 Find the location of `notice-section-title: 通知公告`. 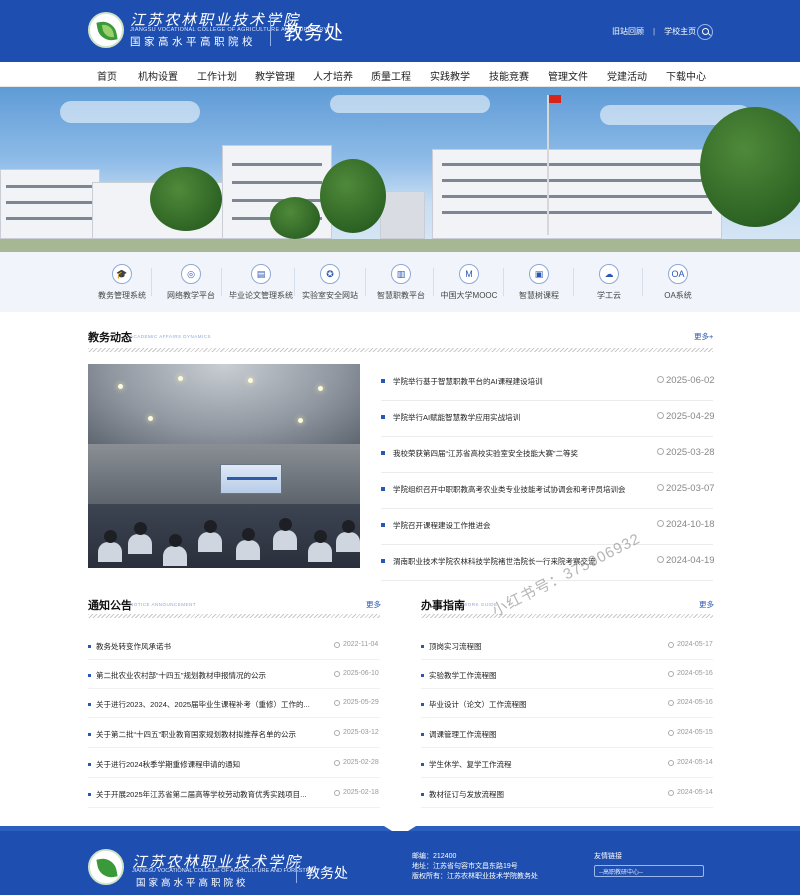

notice-section-title: 通知公告 is located at coordinates (110, 606).